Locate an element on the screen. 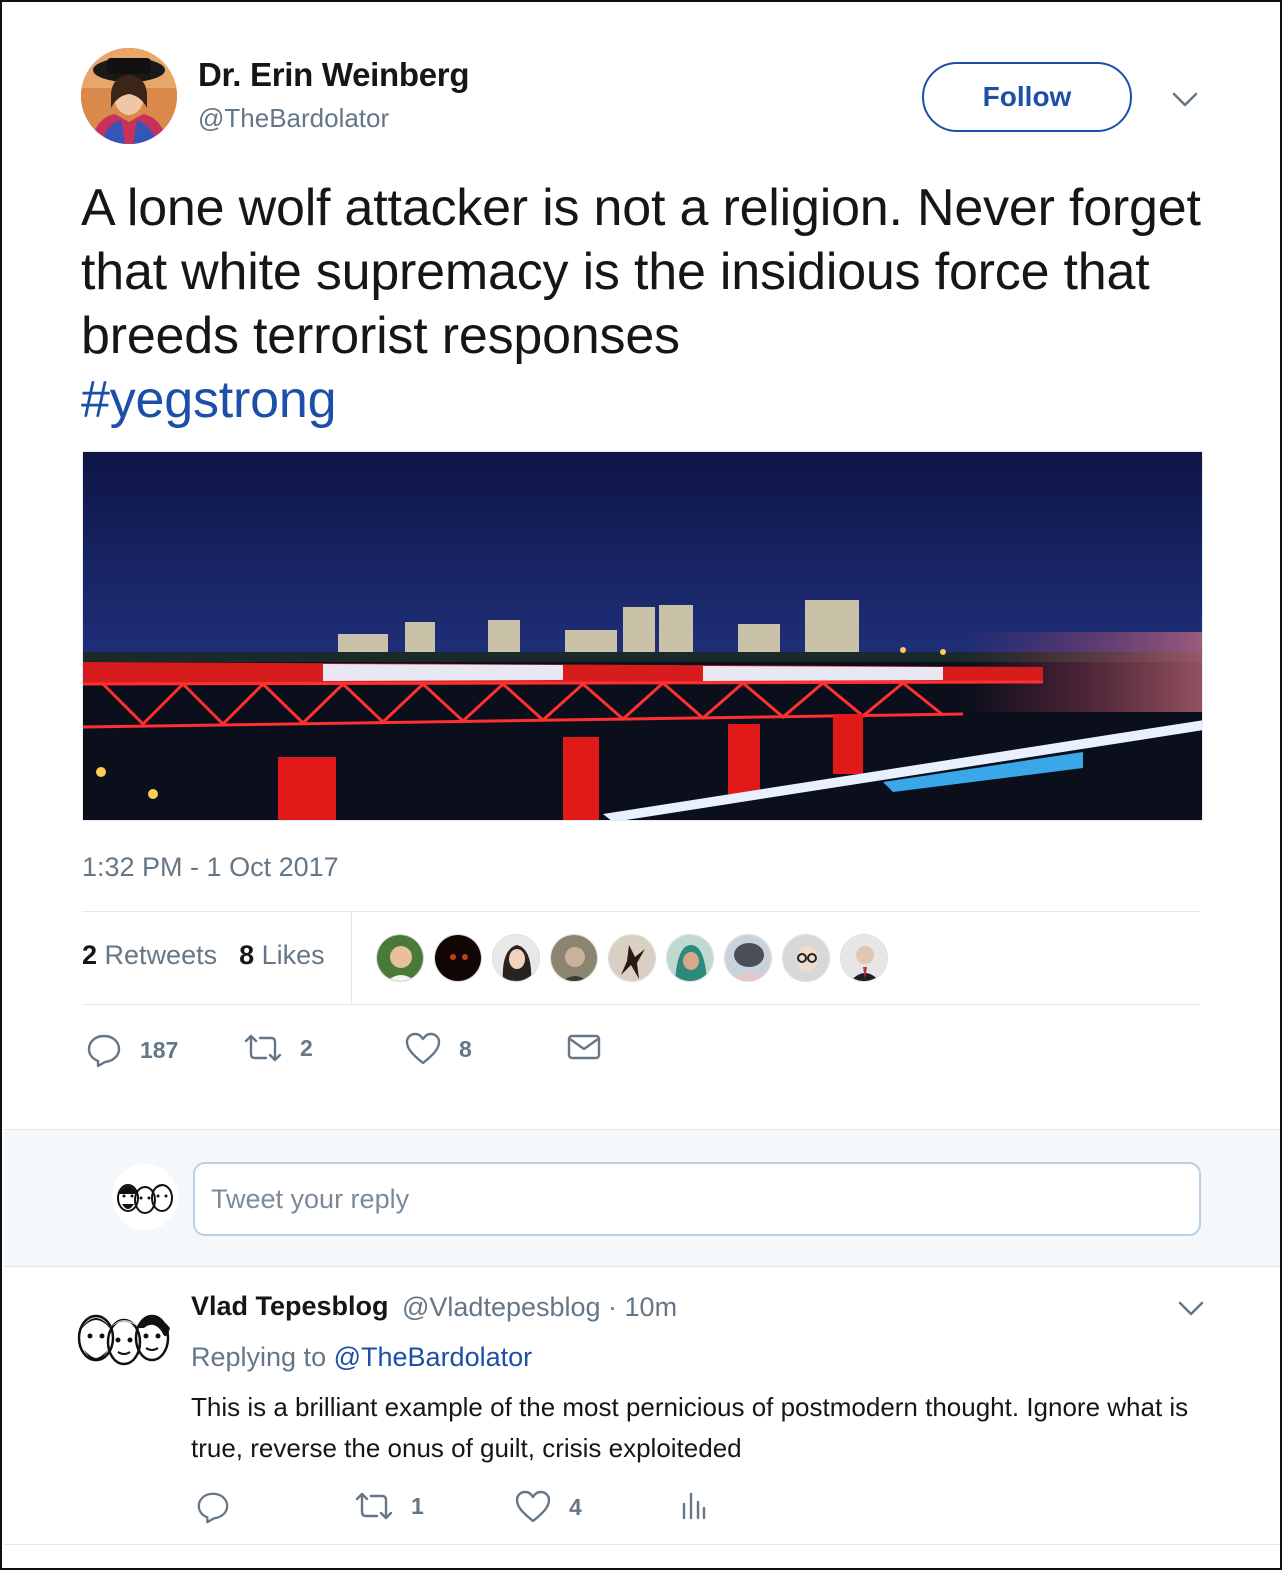  author-name: Dr. Erin Weinberg is located at coordinates (333, 75).